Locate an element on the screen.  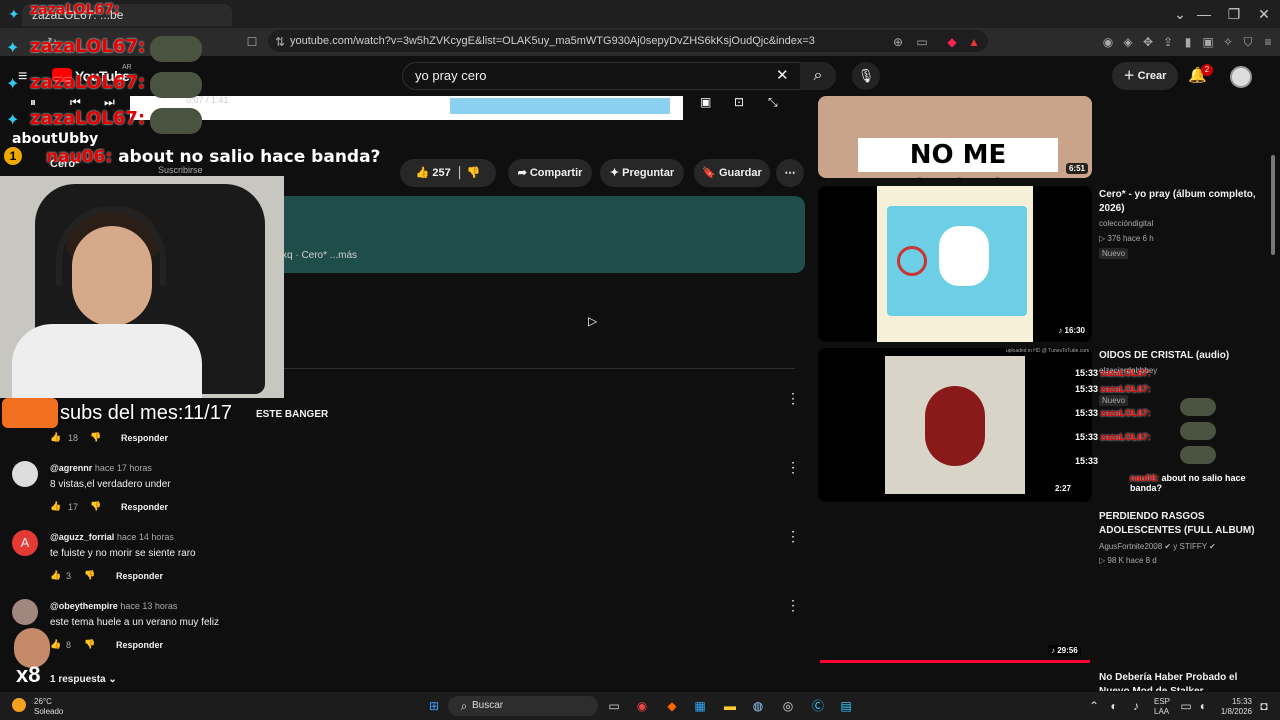
network-icon: ▭ is located at coordinates (1186, 706).